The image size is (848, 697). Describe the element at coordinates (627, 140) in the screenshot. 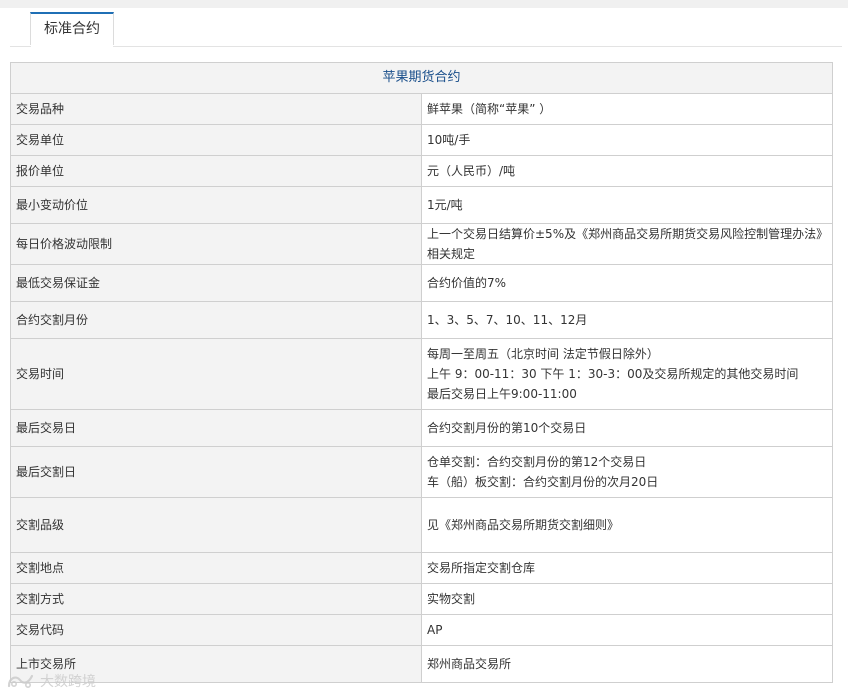

I see `row-value: 10吨/手` at that location.